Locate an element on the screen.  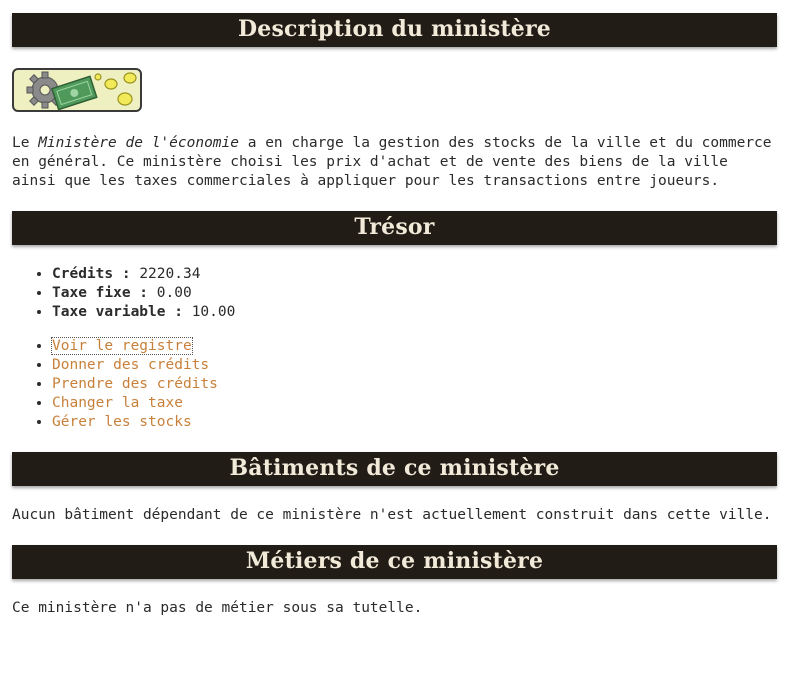
stat-value: 10.00 is located at coordinates (213, 312).